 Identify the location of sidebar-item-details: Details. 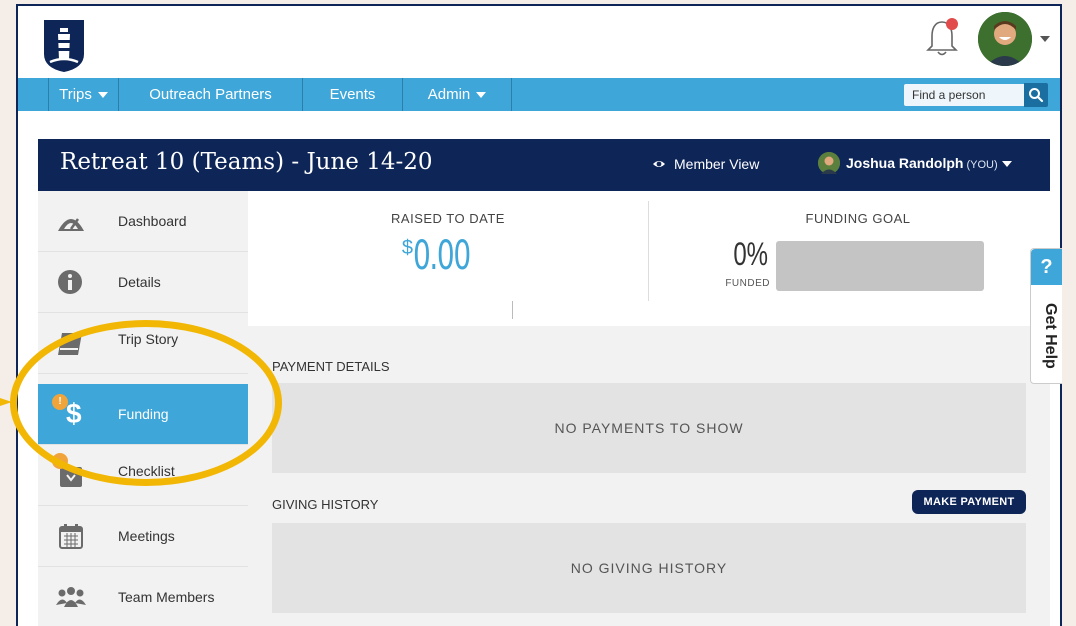
(143, 282).